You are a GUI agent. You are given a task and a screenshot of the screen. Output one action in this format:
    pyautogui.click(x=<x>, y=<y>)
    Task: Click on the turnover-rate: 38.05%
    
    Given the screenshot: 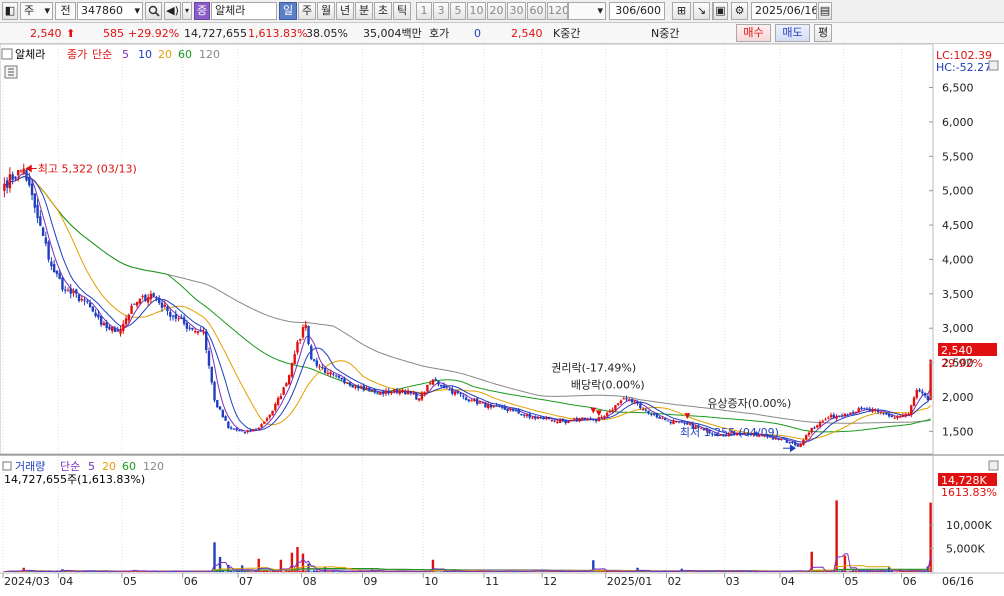 What is the action you would take?
    pyautogui.click(x=327, y=33)
    